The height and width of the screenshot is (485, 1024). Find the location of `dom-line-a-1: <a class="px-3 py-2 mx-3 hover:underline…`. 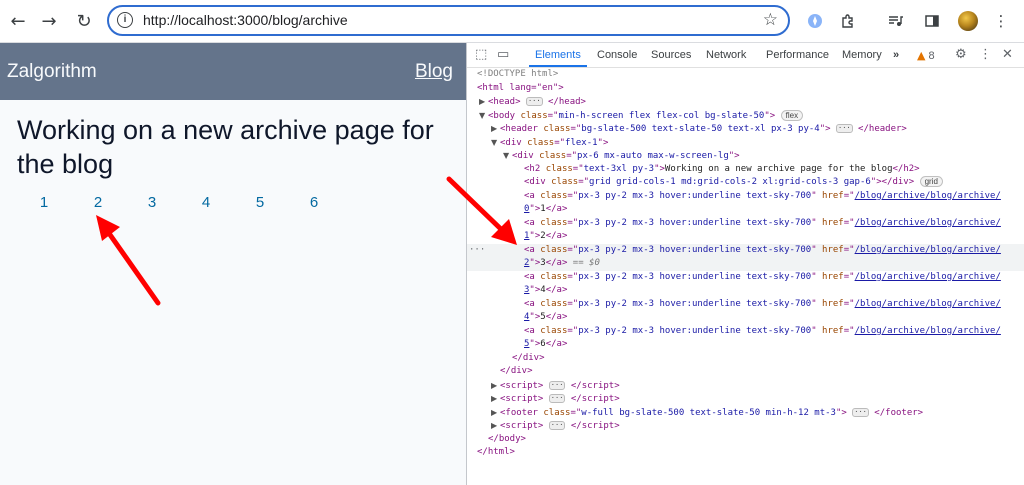

dom-line-a-1: <a class="px-3 py-2 mx-3 hover:underline… is located at coordinates (745, 224).